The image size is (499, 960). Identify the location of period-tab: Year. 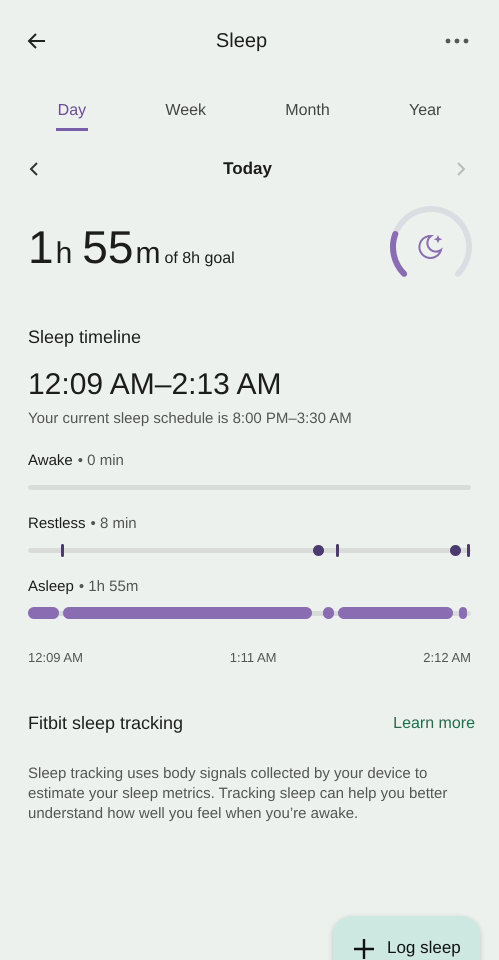
(425, 114).